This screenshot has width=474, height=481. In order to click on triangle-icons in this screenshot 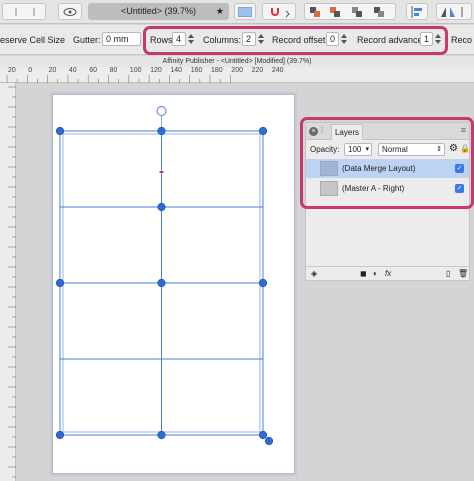, I will do `click(452, 11)`.